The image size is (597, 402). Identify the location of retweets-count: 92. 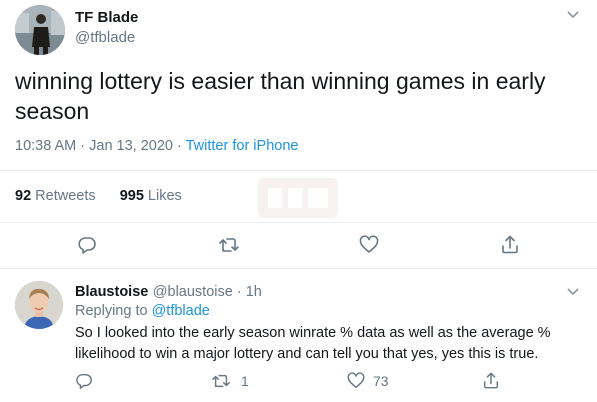
(23, 196).